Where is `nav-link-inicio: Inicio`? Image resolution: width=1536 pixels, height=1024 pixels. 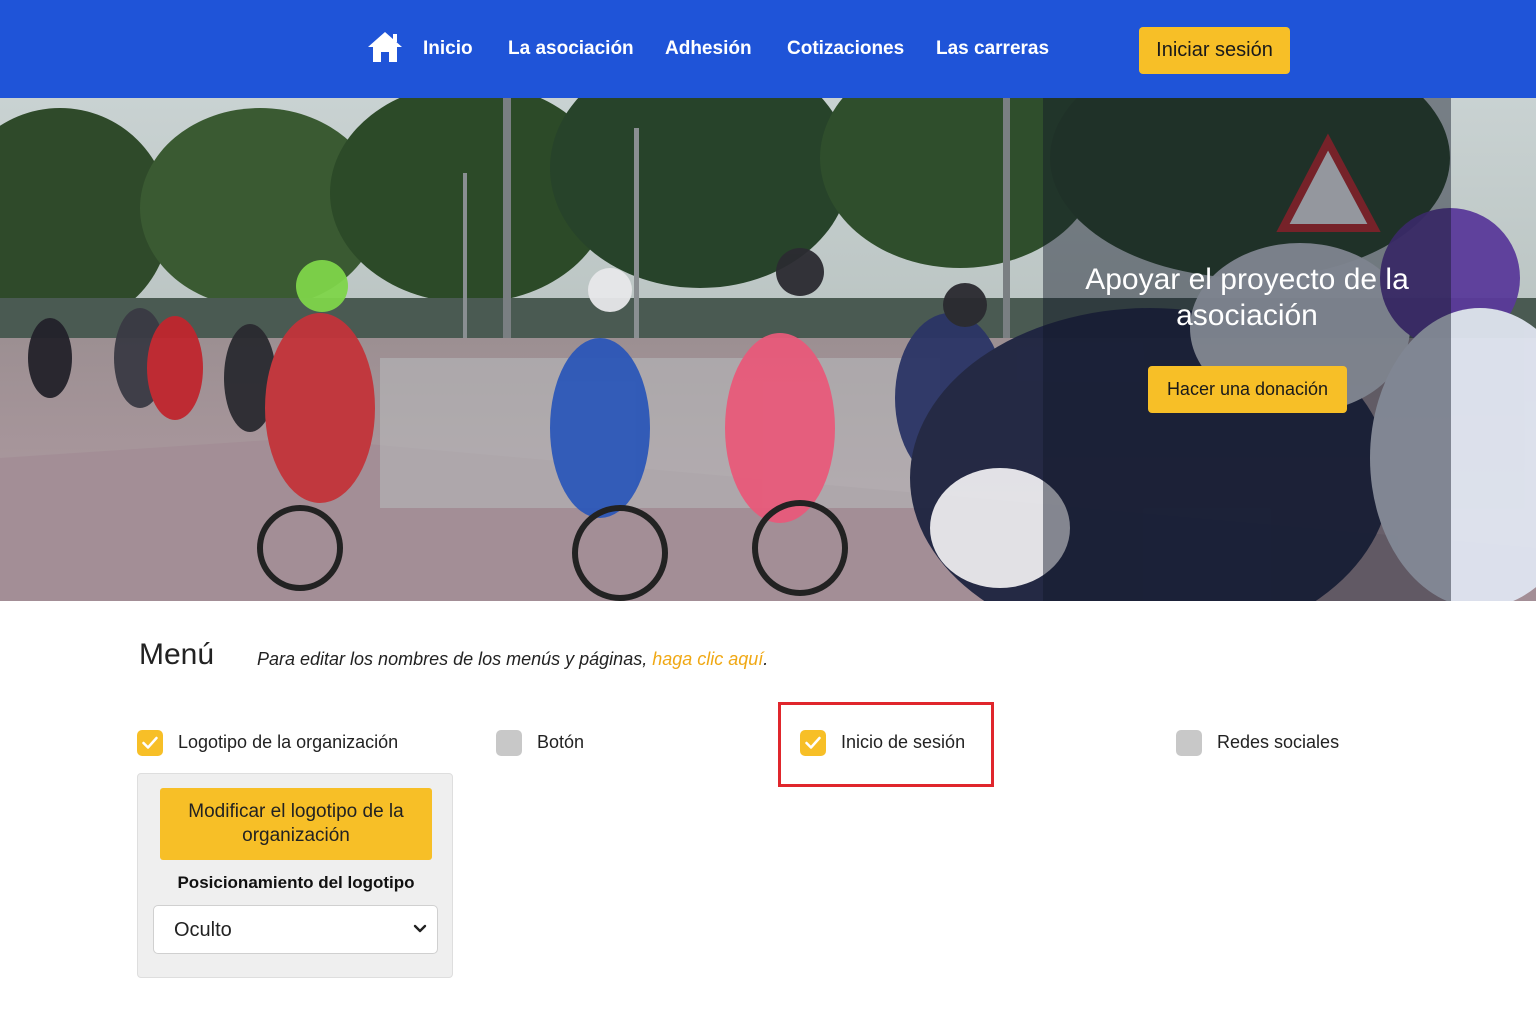
nav-link-inicio: Inicio is located at coordinates (448, 49).